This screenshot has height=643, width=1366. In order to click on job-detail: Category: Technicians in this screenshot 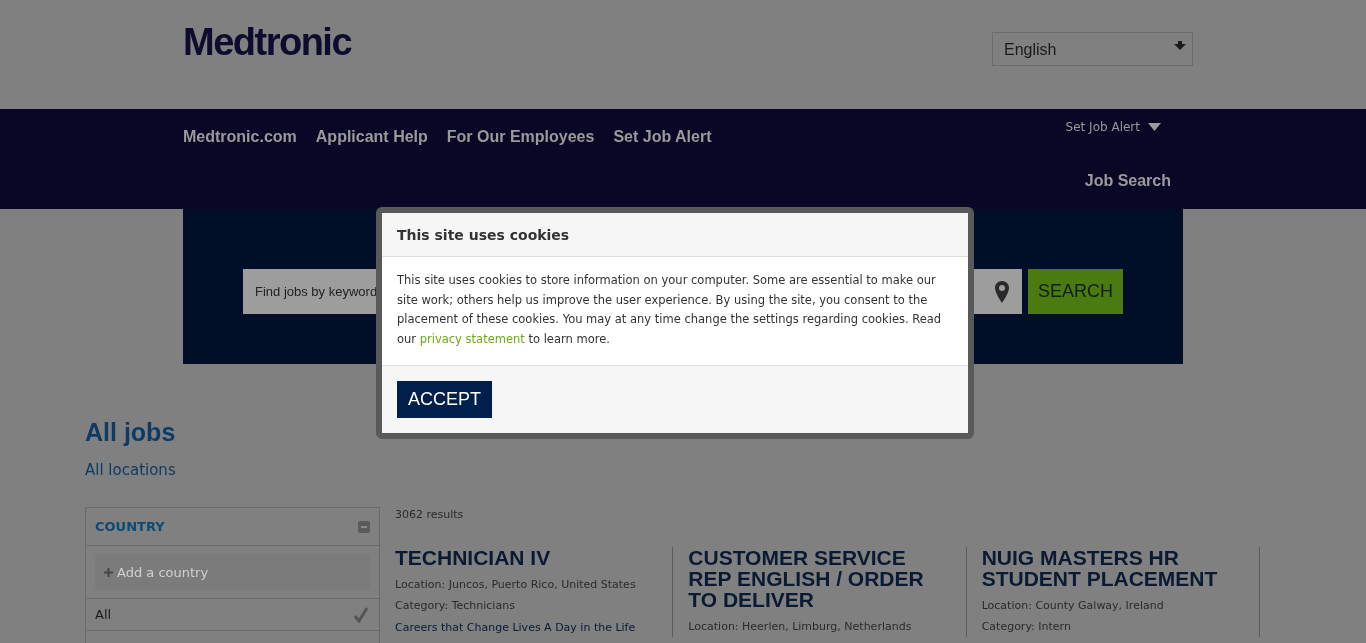, I will do `click(455, 606)`.